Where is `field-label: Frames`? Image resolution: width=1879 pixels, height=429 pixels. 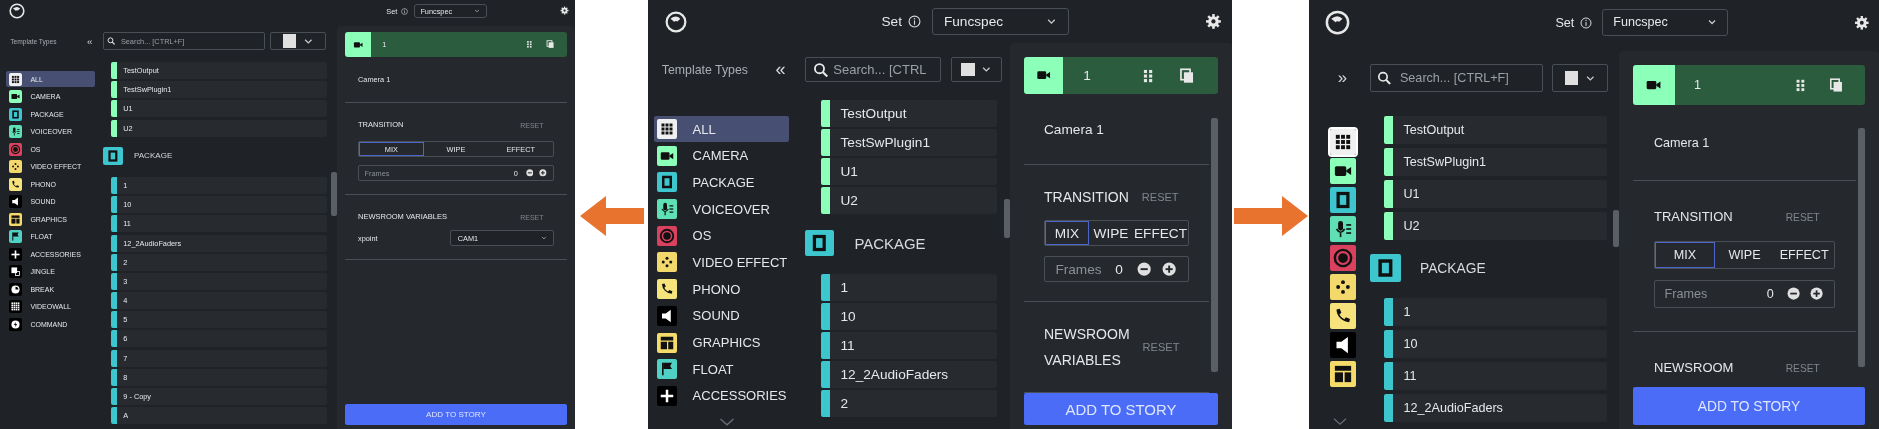 field-label: Frames is located at coordinates (1686, 294).